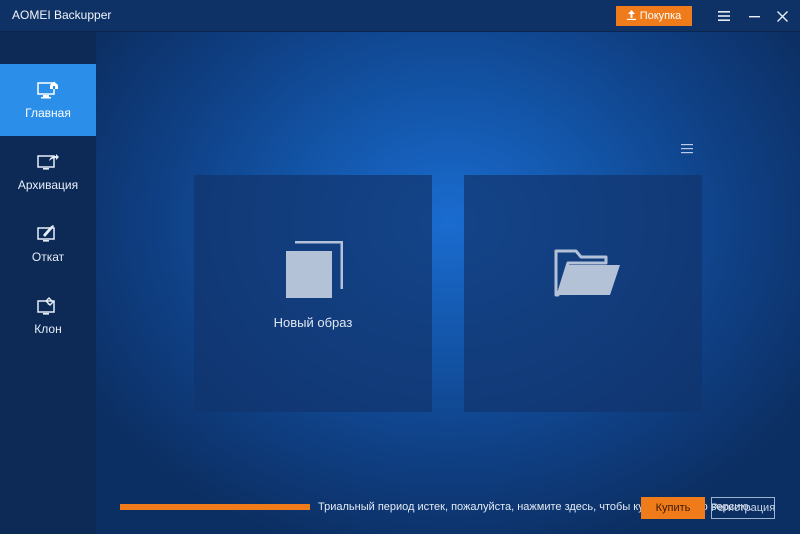 This screenshot has width=800, height=534. I want to click on hamburger-menu-icon, so click(724, 16).